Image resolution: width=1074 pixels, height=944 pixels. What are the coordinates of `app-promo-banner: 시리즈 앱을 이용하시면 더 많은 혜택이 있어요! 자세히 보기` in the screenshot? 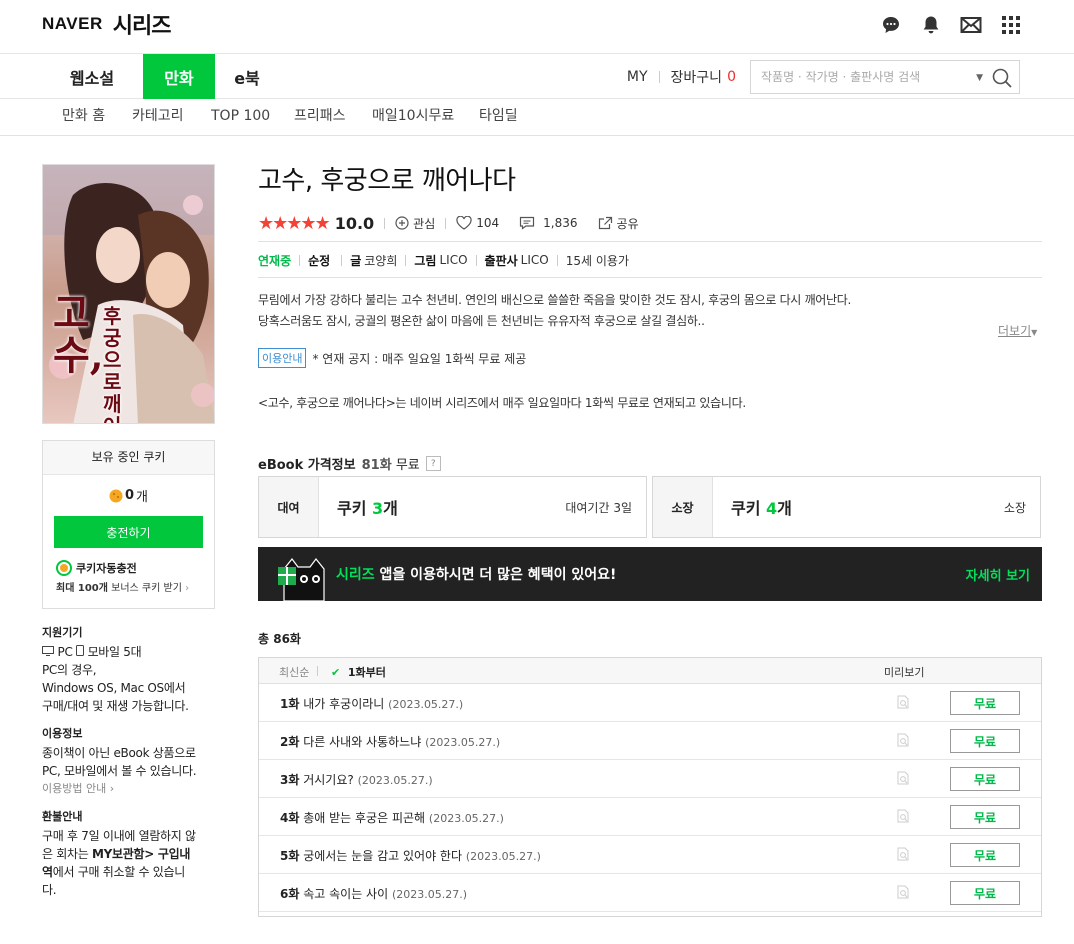 It's located at (650, 574).